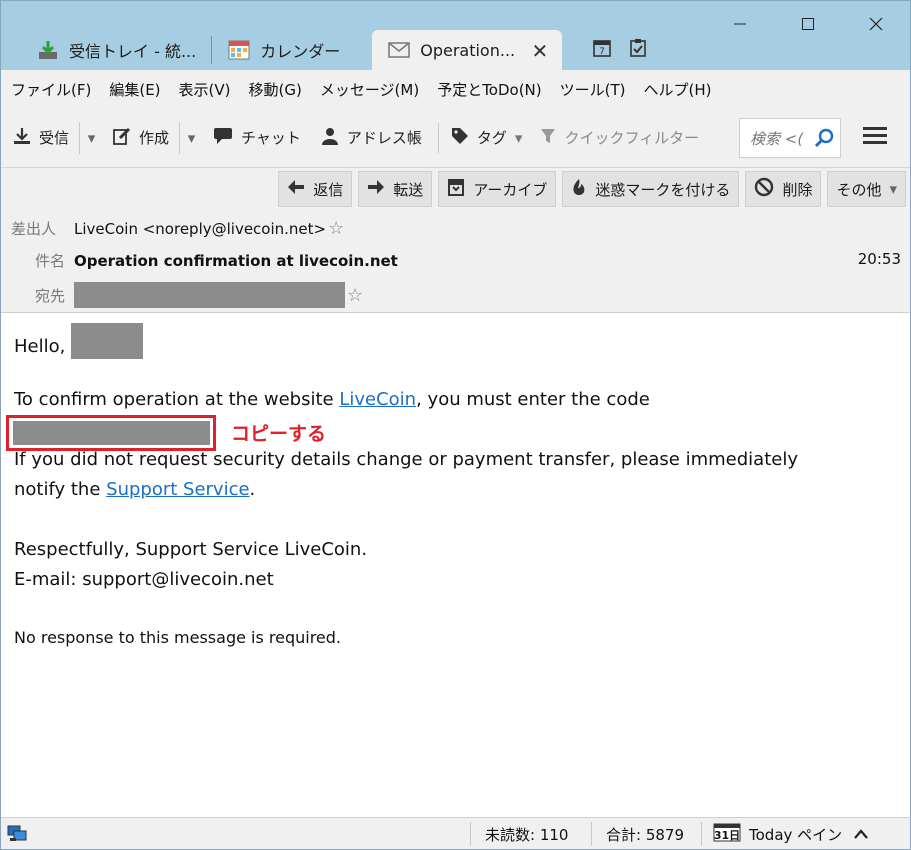 The image size is (911, 850). I want to click on task-list-icon, so click(638, 50).